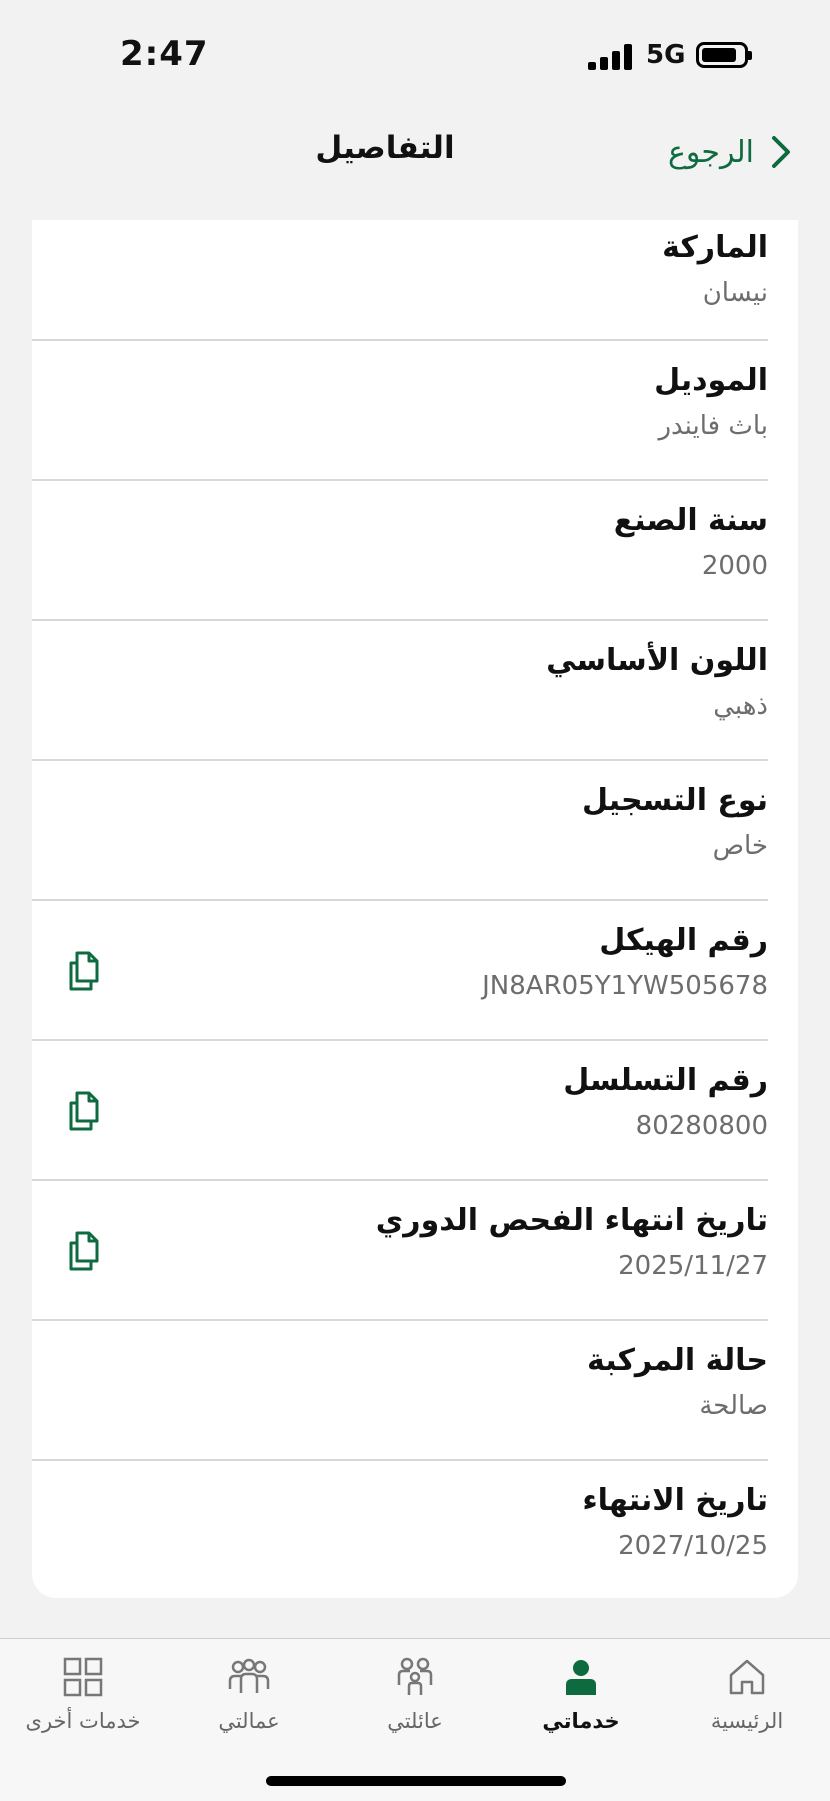 The image size is (830, 1801). What do you see at coordinates (740, 706) in the screenshot?
I see `detail-value: ذهبي` at bounding box center [740, 706].